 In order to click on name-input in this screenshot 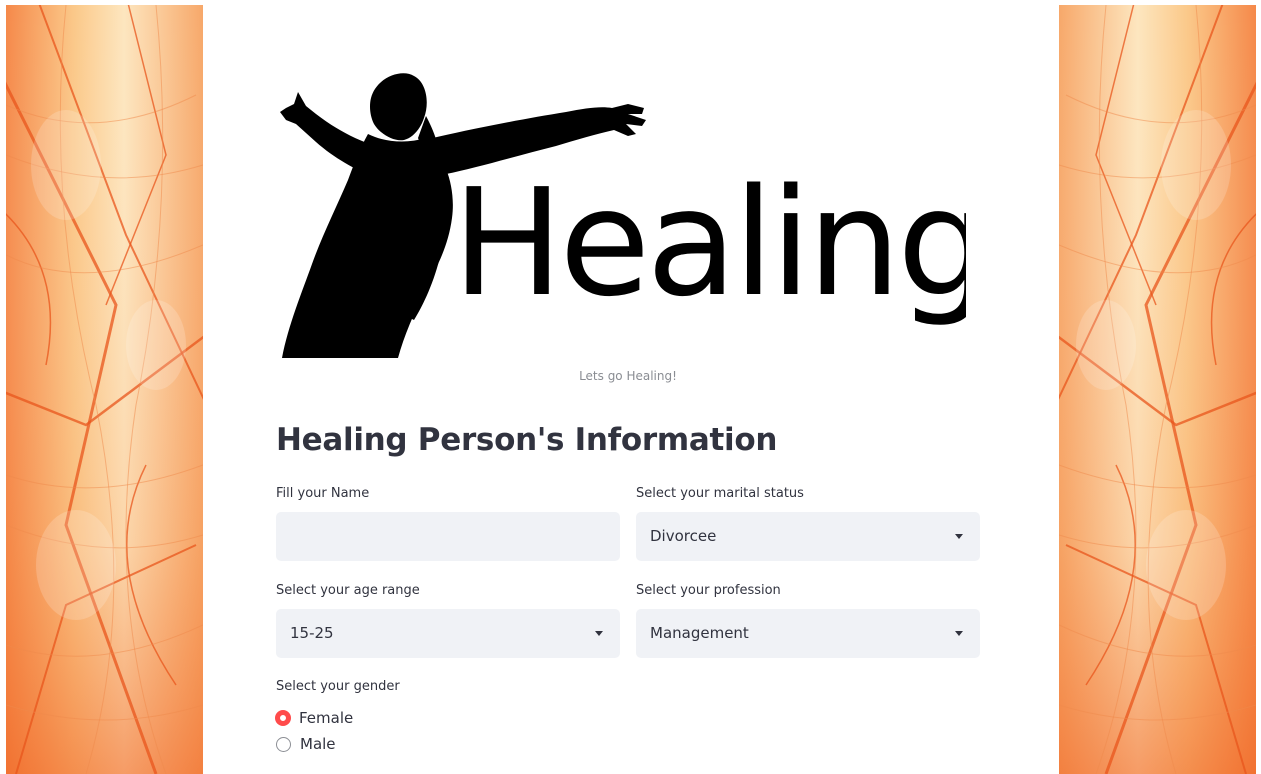, I will do `click(448, 536)`.